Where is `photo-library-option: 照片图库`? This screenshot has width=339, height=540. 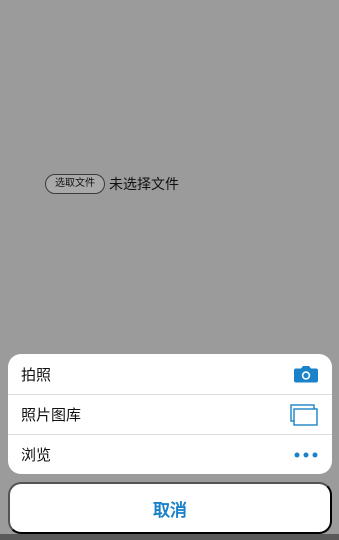
photo-library-option: 照片图库 is located at coordinates (170, 414).